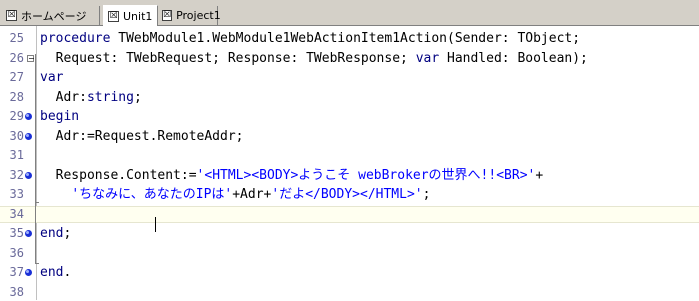  I want to click on text-token: Adr:=Request.RemoteAddr;, so click(142, 136).